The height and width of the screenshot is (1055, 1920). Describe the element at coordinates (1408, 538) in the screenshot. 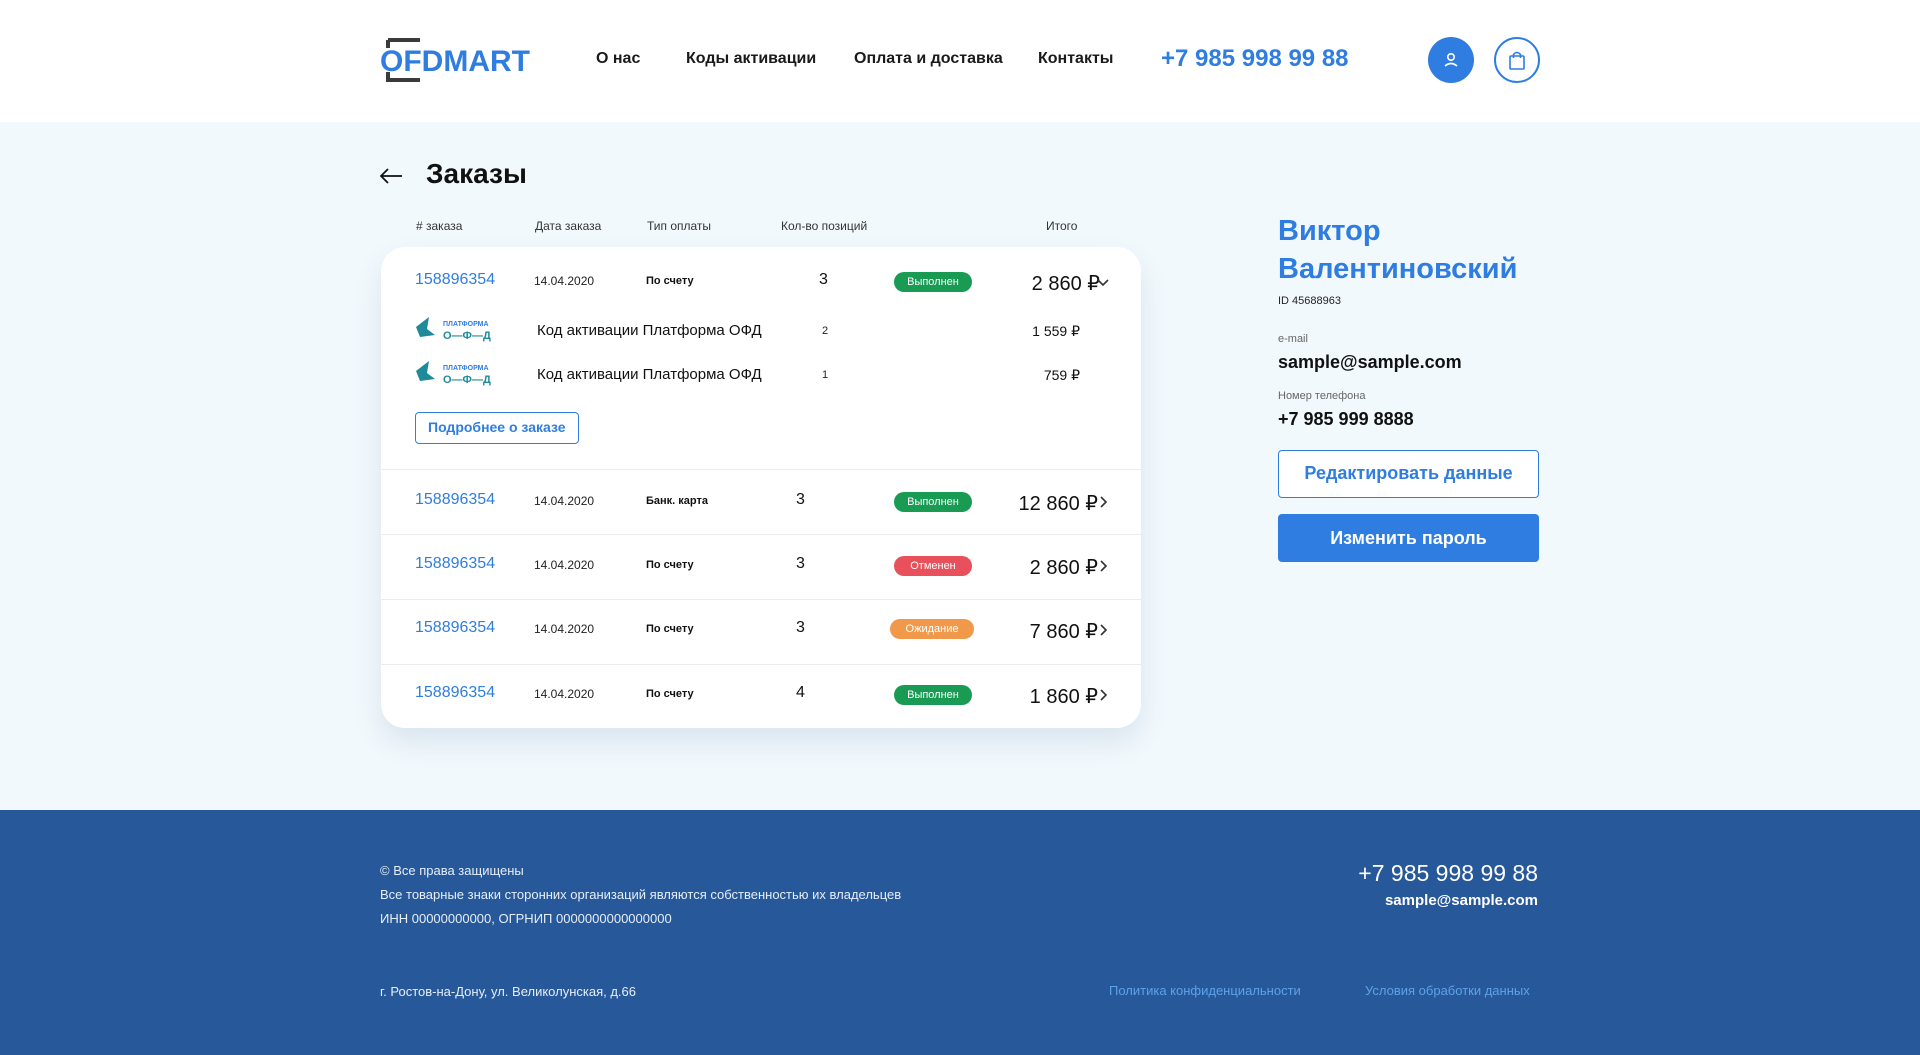

I see `change-password-button: Изменить пароль` at that location.